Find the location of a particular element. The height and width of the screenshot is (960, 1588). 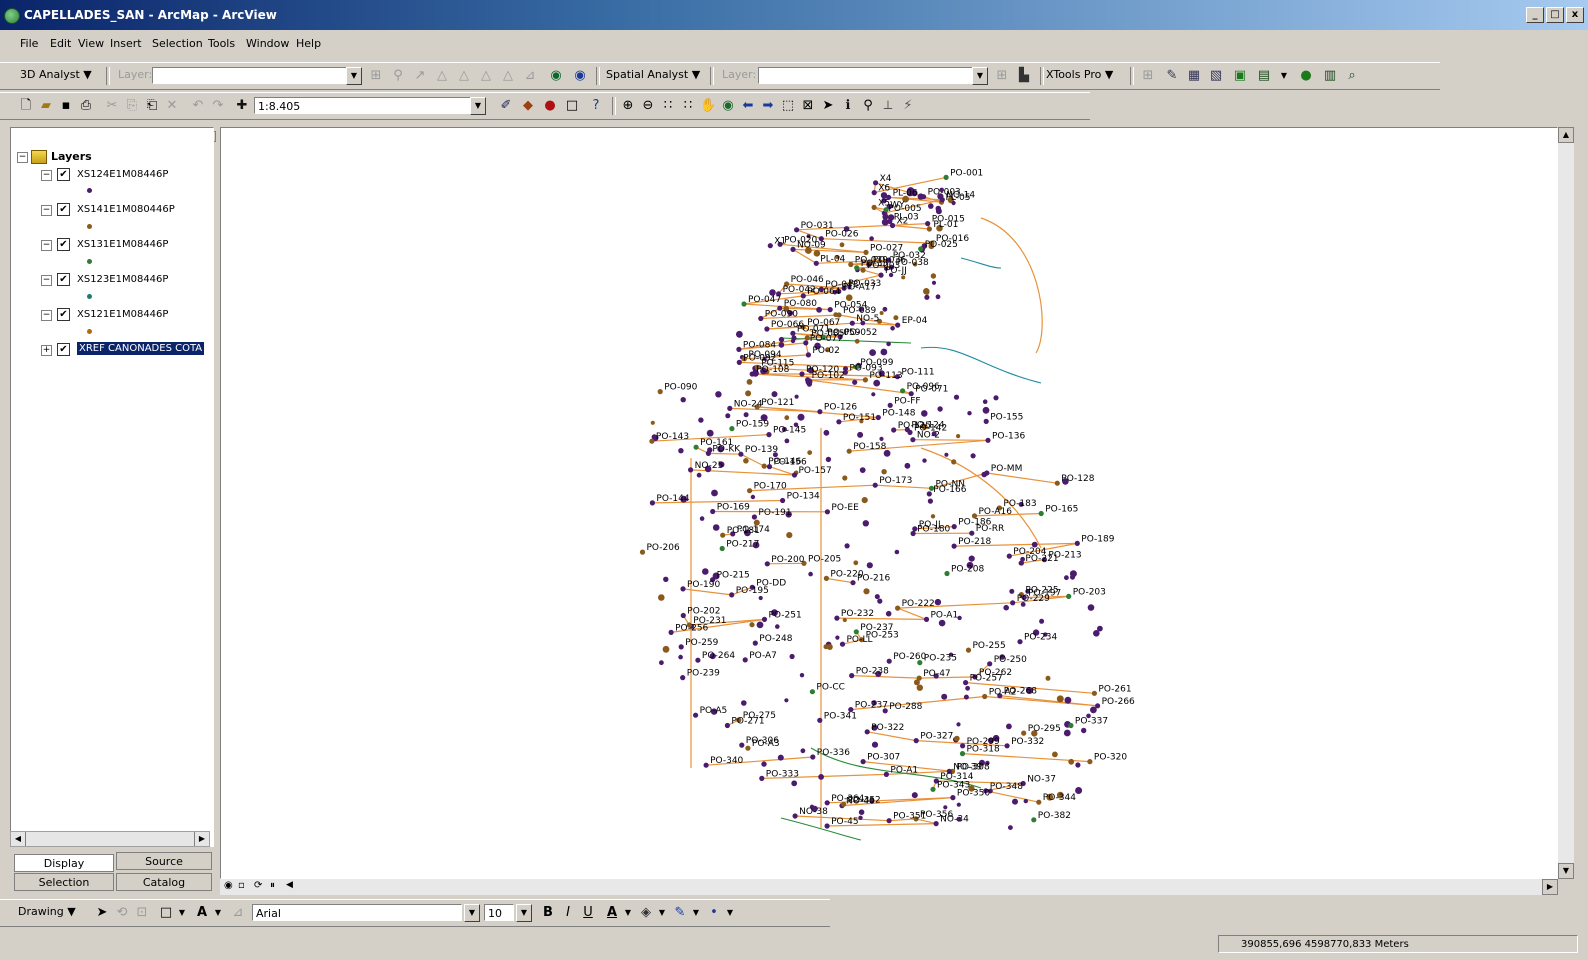

zoom-out-icon: ⊖ is located at coordinates (648, 106).